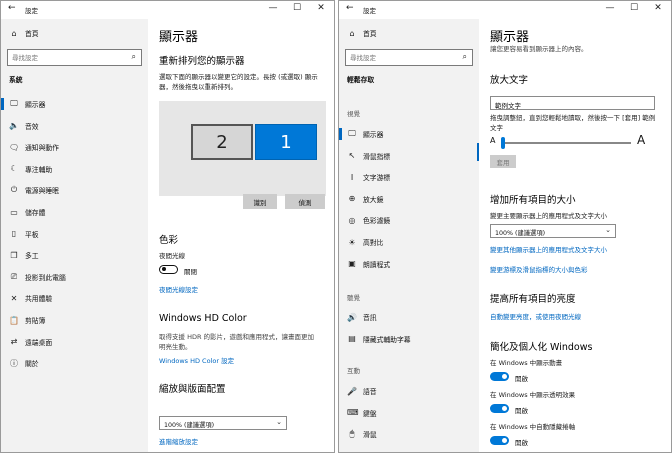 Image resolution: width=672 pixels, height=453 pixels. Describe the element at coordinates (223, 423) in the screenshot. I see `scale-dropdown: 100% (建議選項) ⌄` at that location.